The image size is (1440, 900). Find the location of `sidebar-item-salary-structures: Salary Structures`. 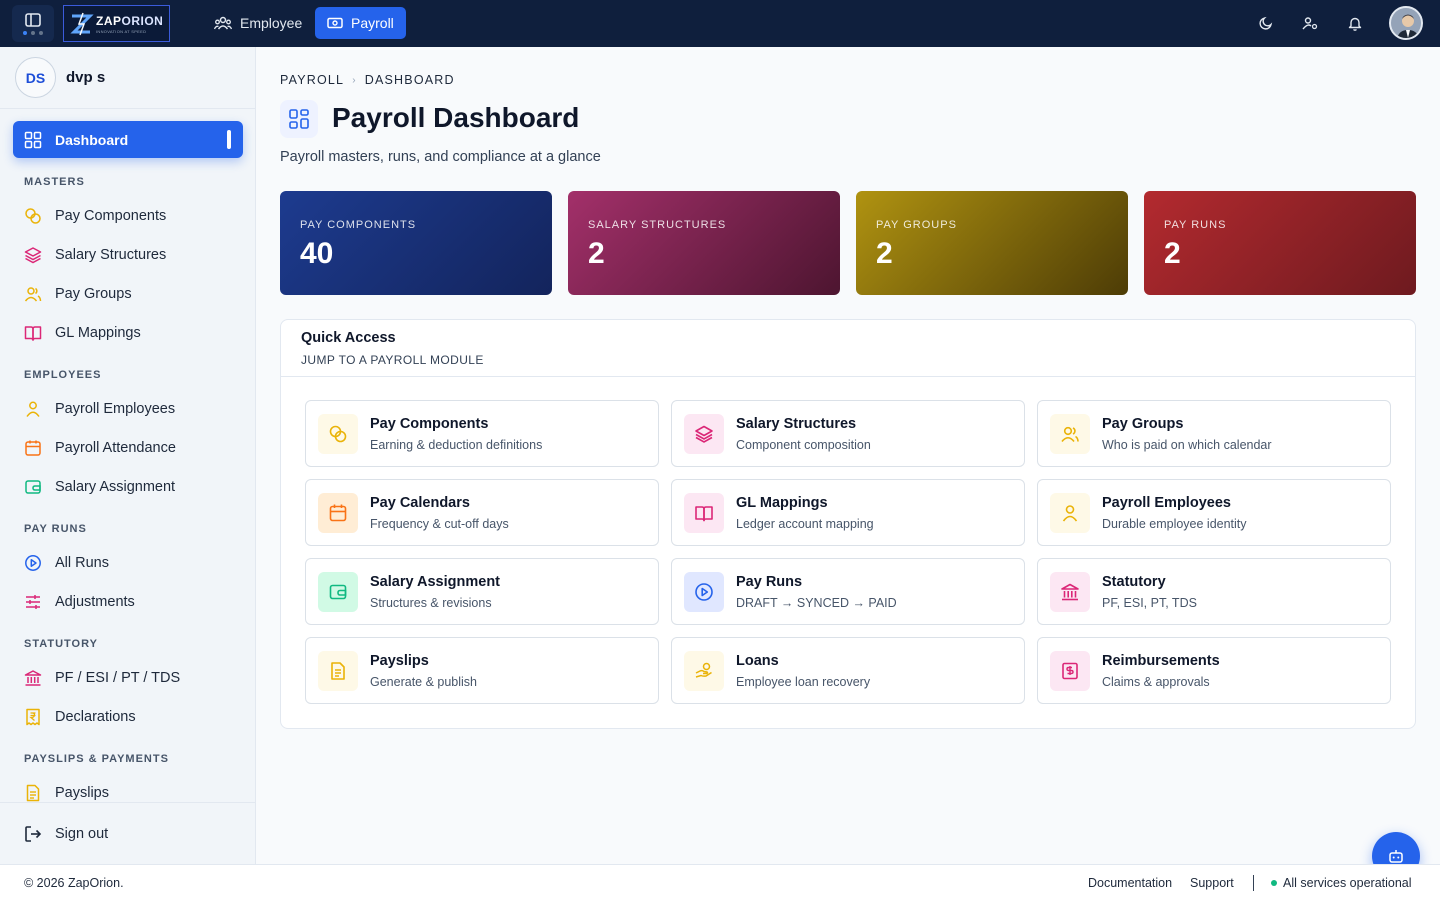

sidebar-item-salary-structures: Salary Structures is located at coordinates (95, 255).